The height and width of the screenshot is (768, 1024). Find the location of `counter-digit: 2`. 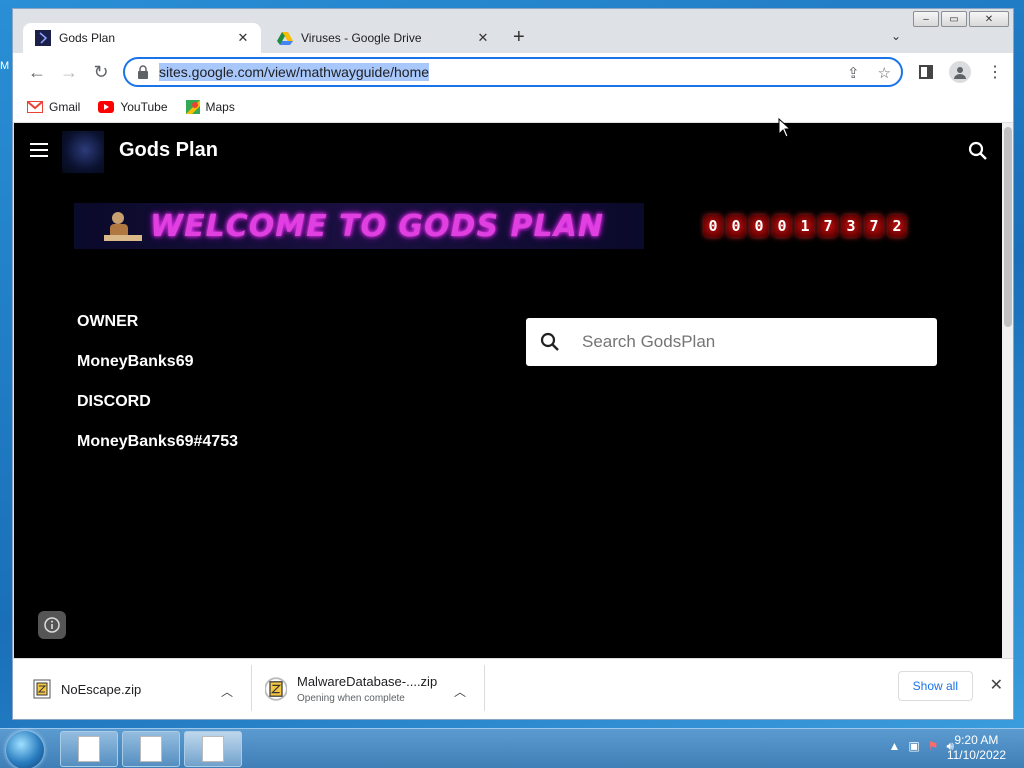

counter-digit: 2 is located at coordinates (897, 226).